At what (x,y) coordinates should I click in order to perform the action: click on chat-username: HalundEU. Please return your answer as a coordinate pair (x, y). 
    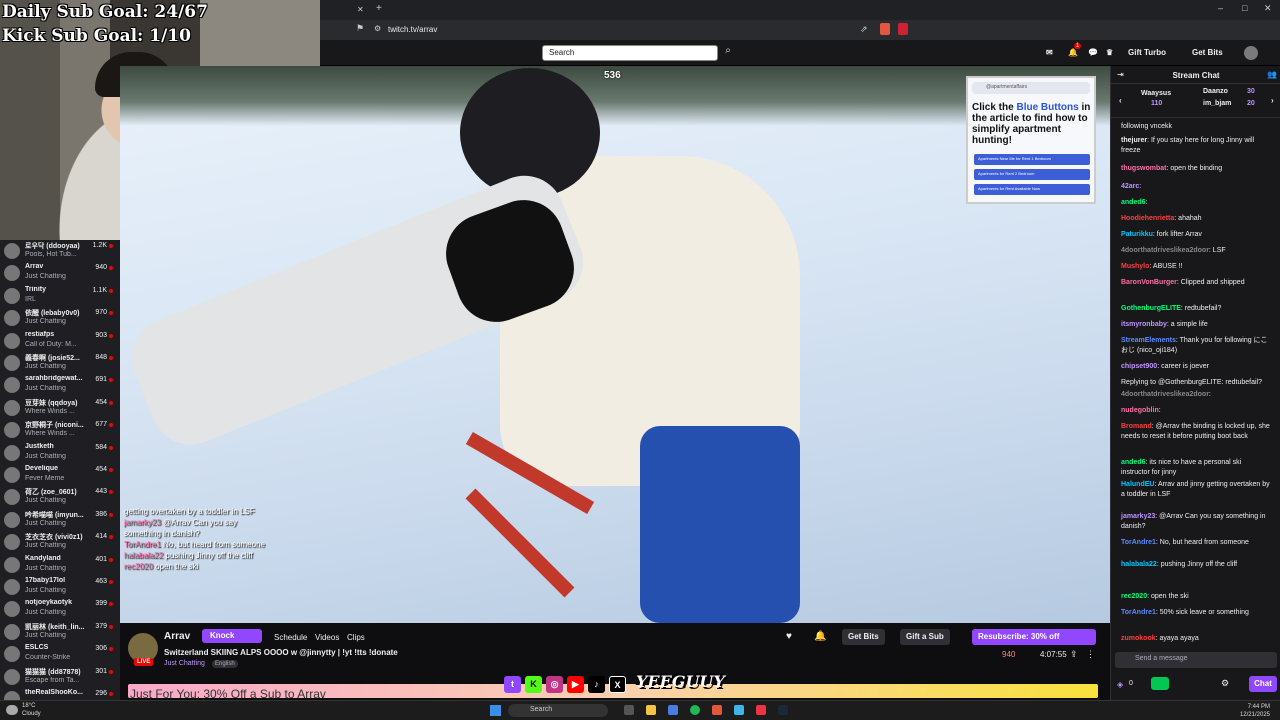
    Looking at the image, I should click on (1137, 484).